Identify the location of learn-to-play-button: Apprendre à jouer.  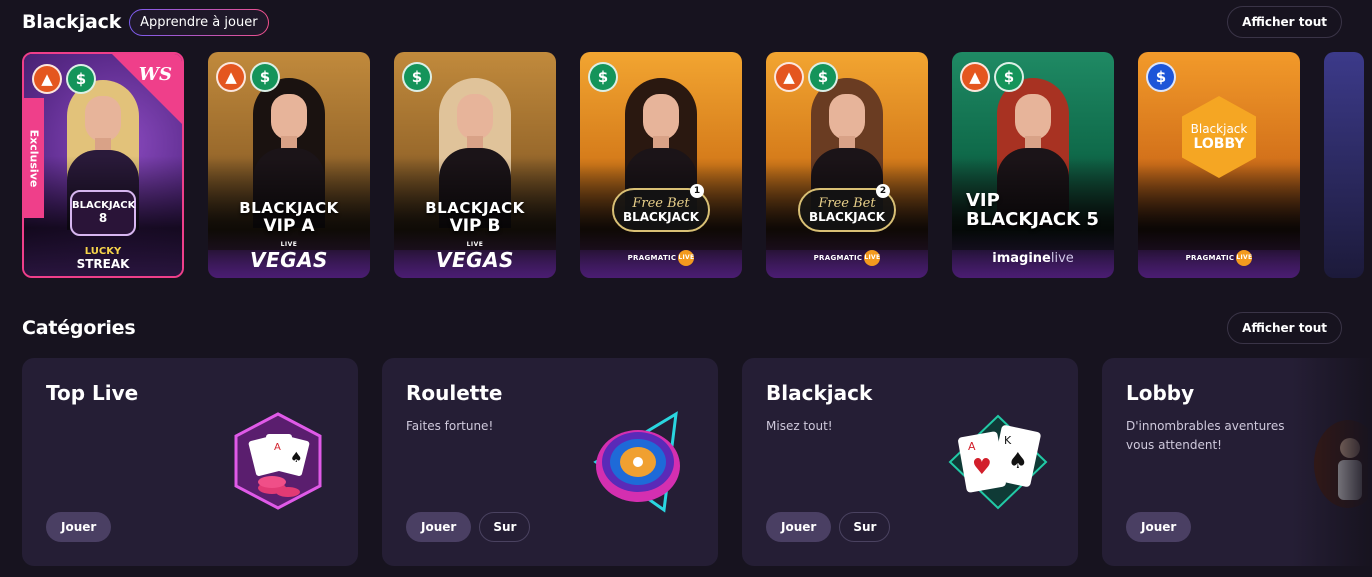
(198, 22).